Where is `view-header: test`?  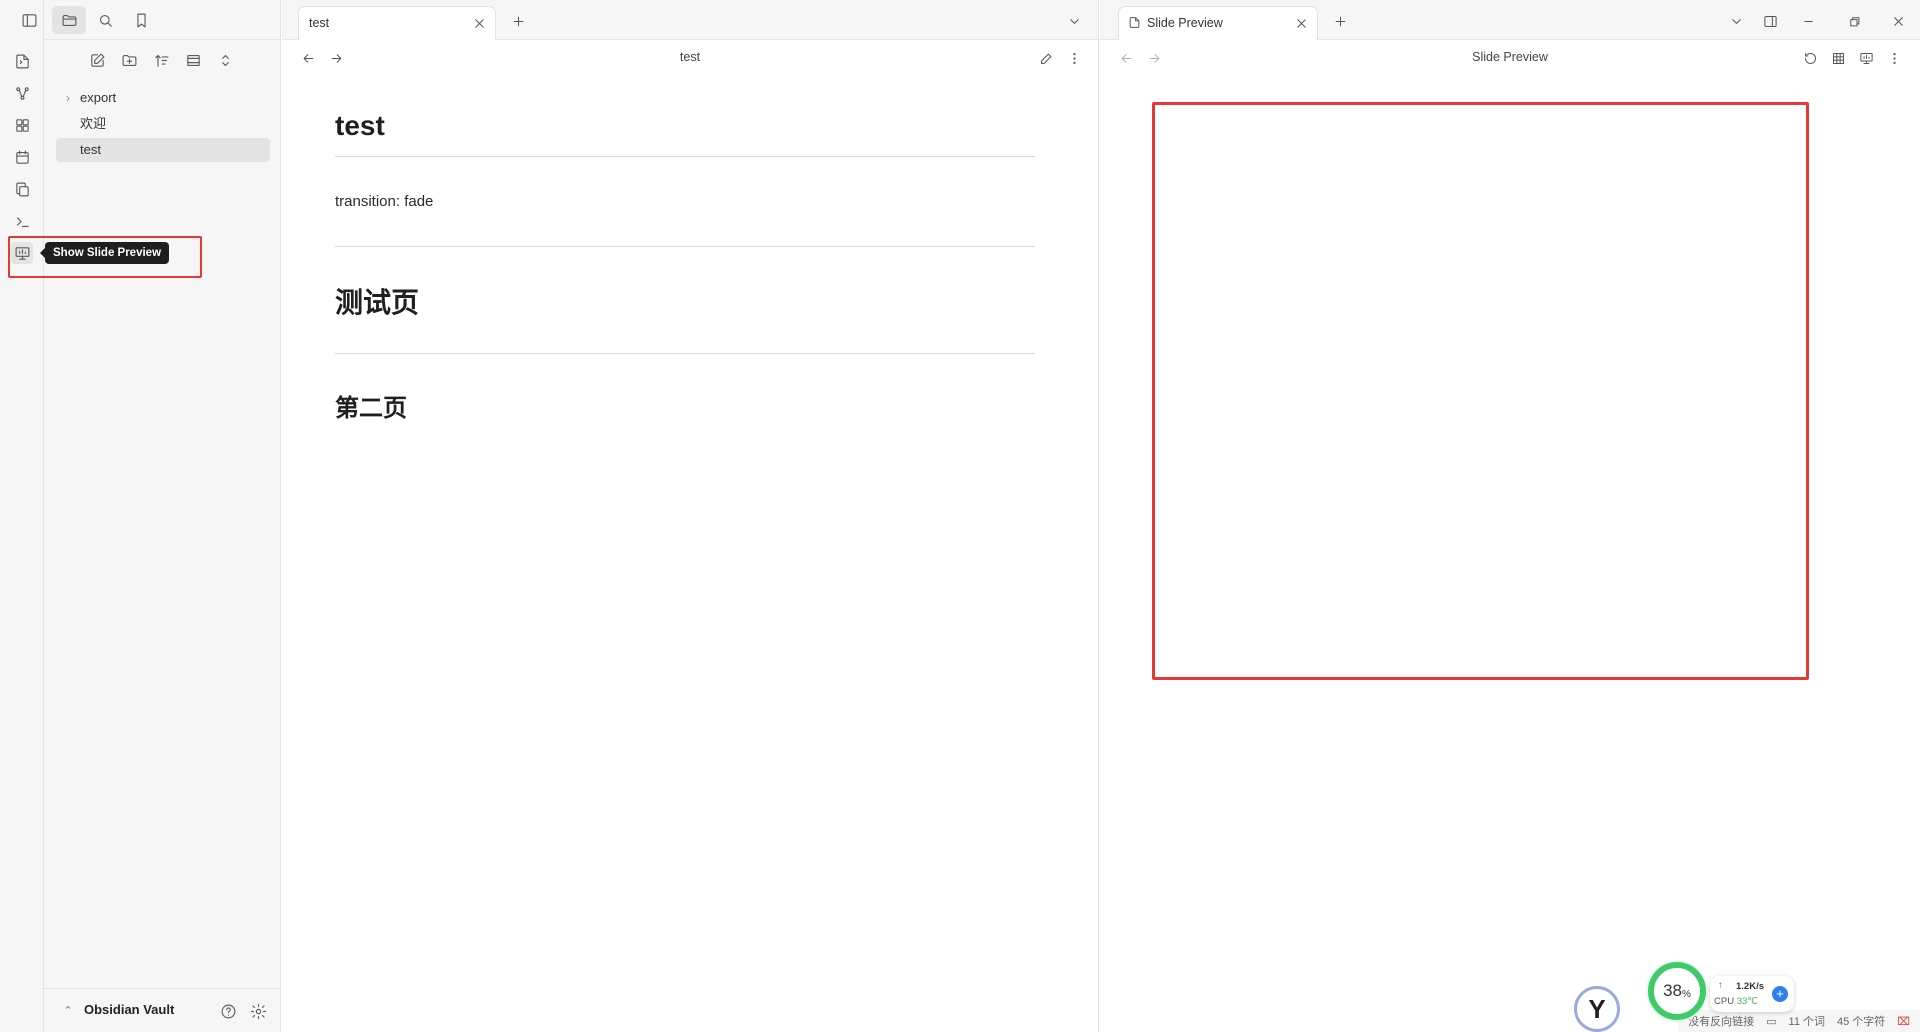 view-header: test is located at coordinates (690, 58).